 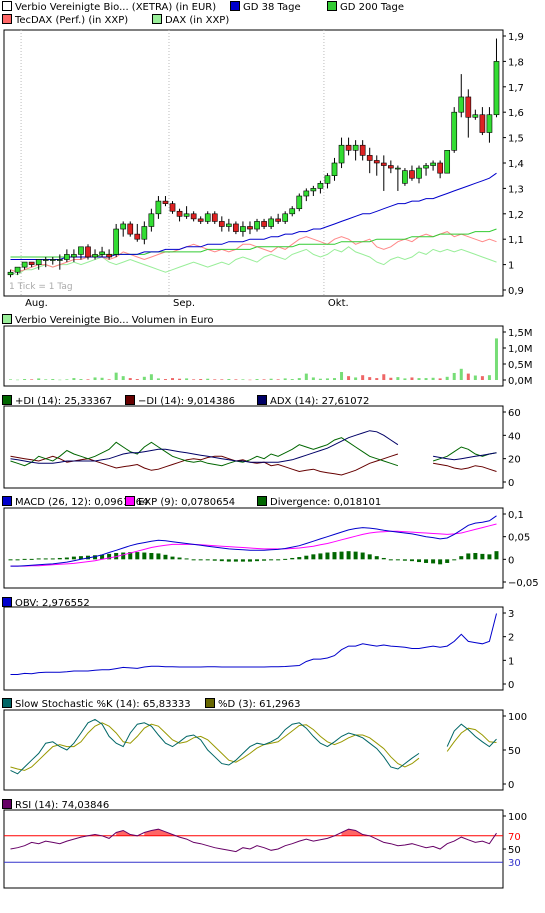 I want to click on y-tick-label: 1,1, so click(x=516, y=240).